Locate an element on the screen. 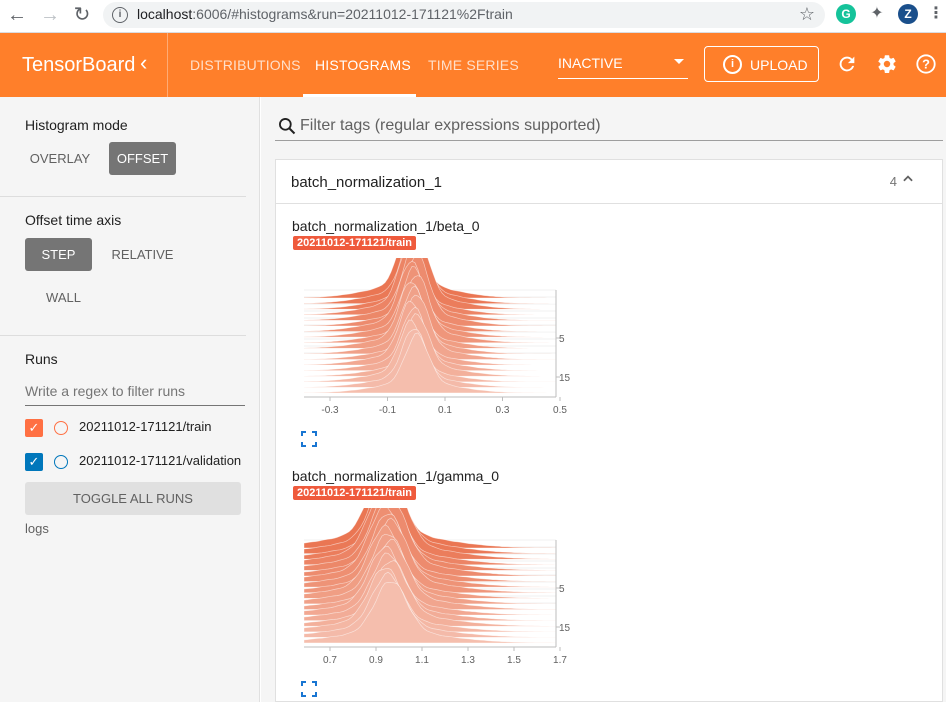 This screenshot has width=946, height=702. browser-menu-icon: ⋮ is located at coordinates (936, 14).